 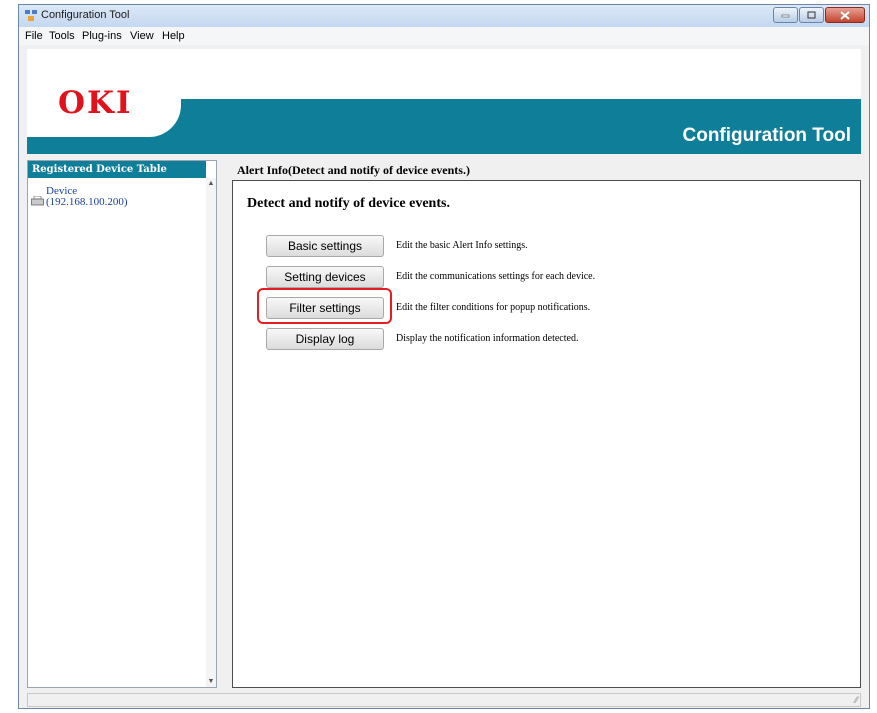 I want to click on minimize-icon, so click(x=785, y=16).